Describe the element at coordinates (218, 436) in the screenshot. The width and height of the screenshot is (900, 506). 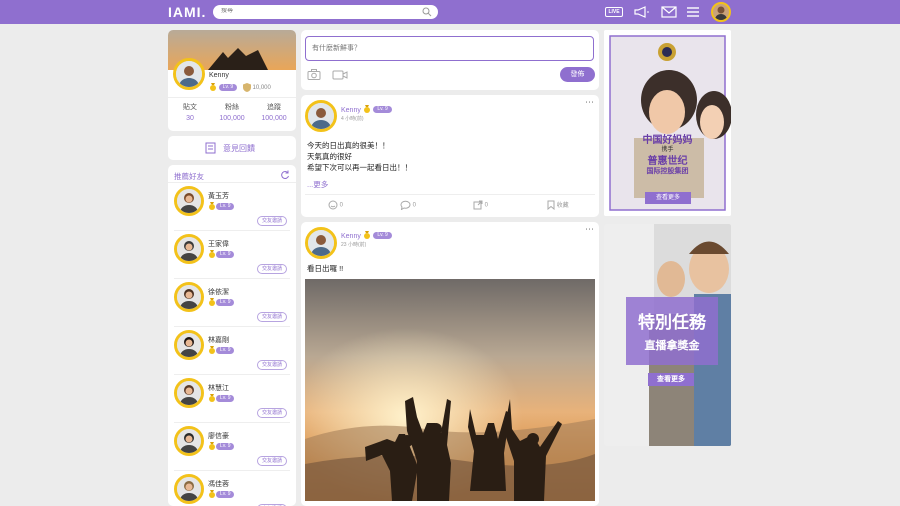
I see `friend-name: 廖信豪` at that location.